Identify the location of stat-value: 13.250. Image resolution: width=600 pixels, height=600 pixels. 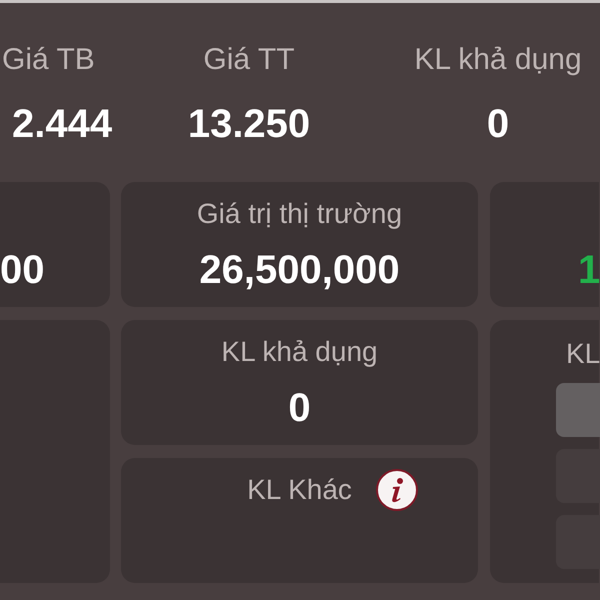
(249, 124).